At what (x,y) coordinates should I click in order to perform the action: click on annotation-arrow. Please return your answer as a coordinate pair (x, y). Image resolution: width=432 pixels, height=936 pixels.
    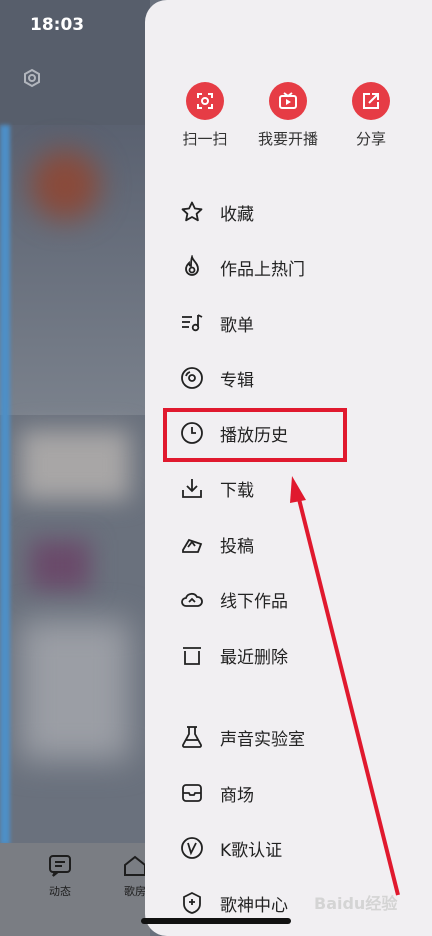
    Looking at the image, I should click on (345, 686).